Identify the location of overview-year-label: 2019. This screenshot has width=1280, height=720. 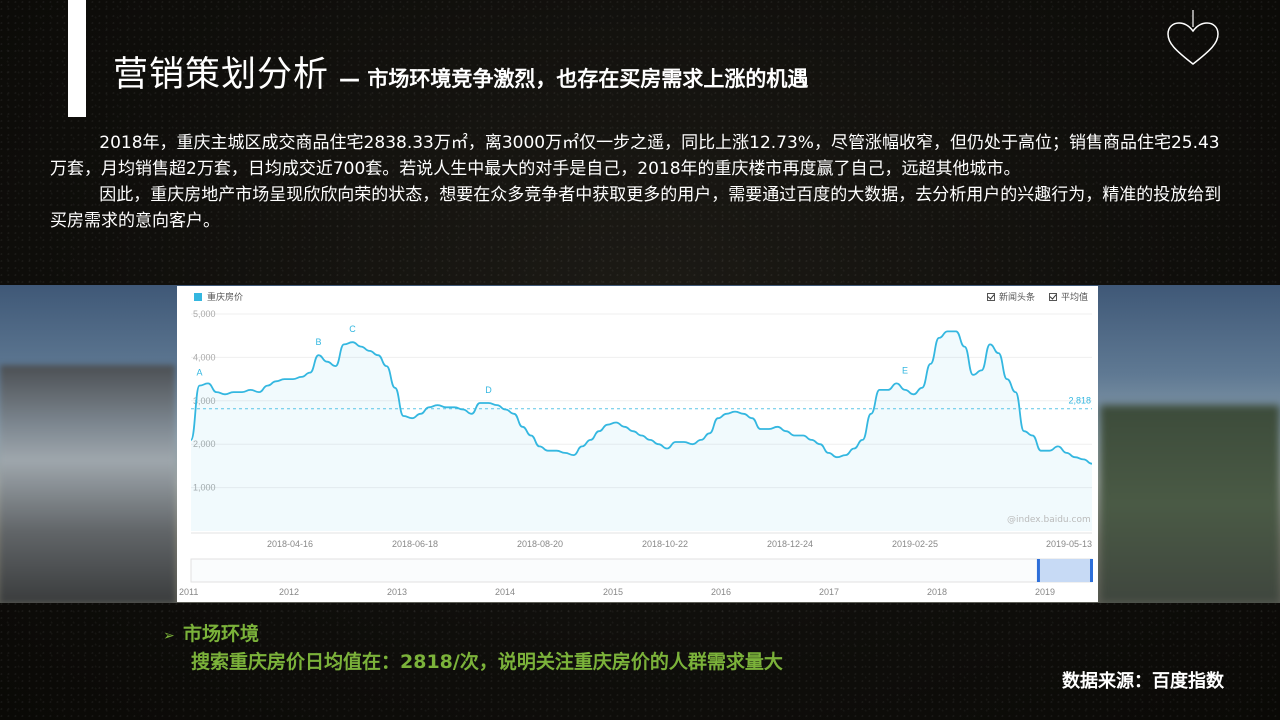
(1045, 592).